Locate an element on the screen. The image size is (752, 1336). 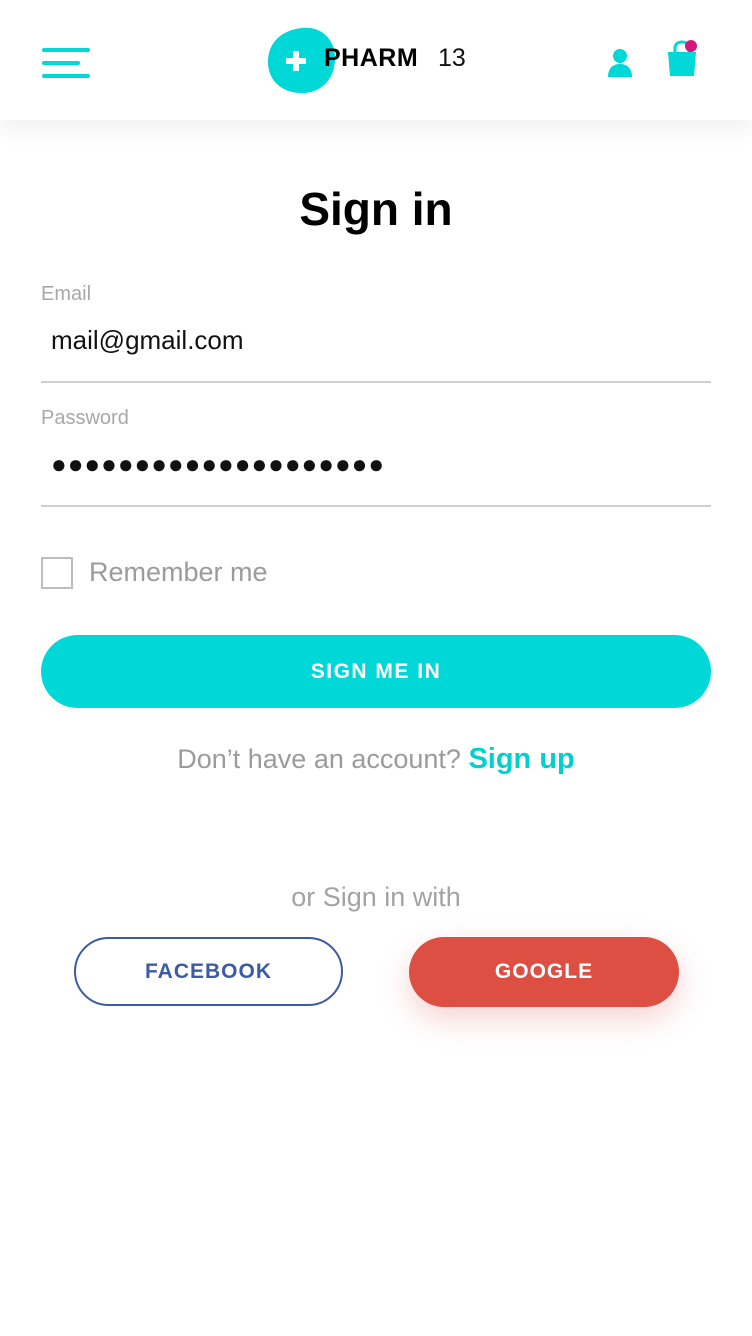
brand-number: 13 is located at coordinates (452, 58).